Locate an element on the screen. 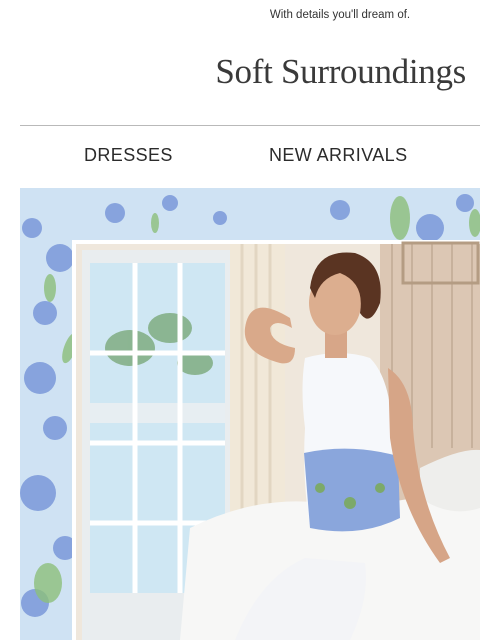 This screenshot has height=640, width=480. brand-logo: Soft Surroundings is located at coordinates (340, 72).